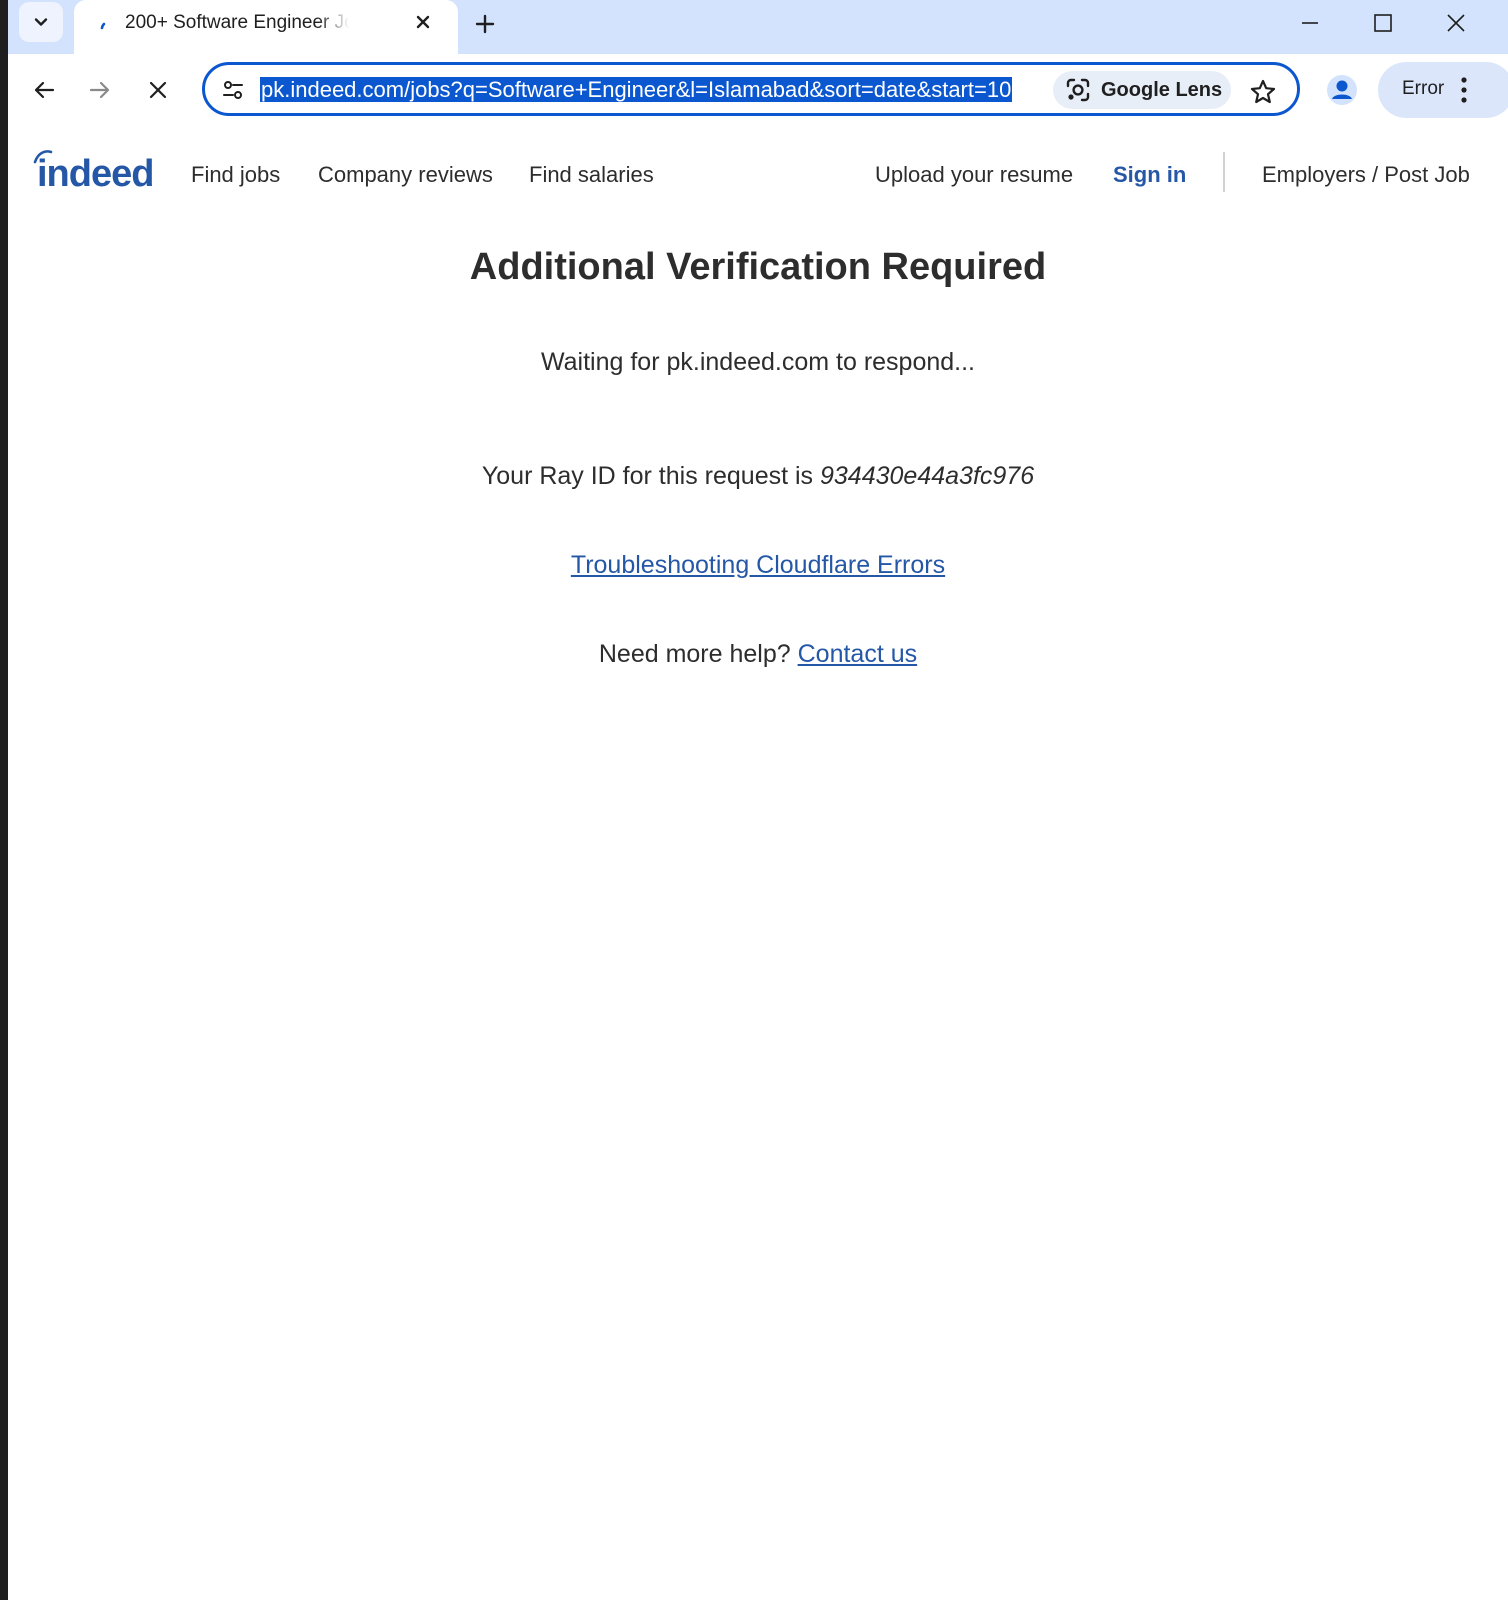 The width and height of the screenshot is (1508, 1600). I want to click on sign-in-link: Sign in, so click(1149, 175).